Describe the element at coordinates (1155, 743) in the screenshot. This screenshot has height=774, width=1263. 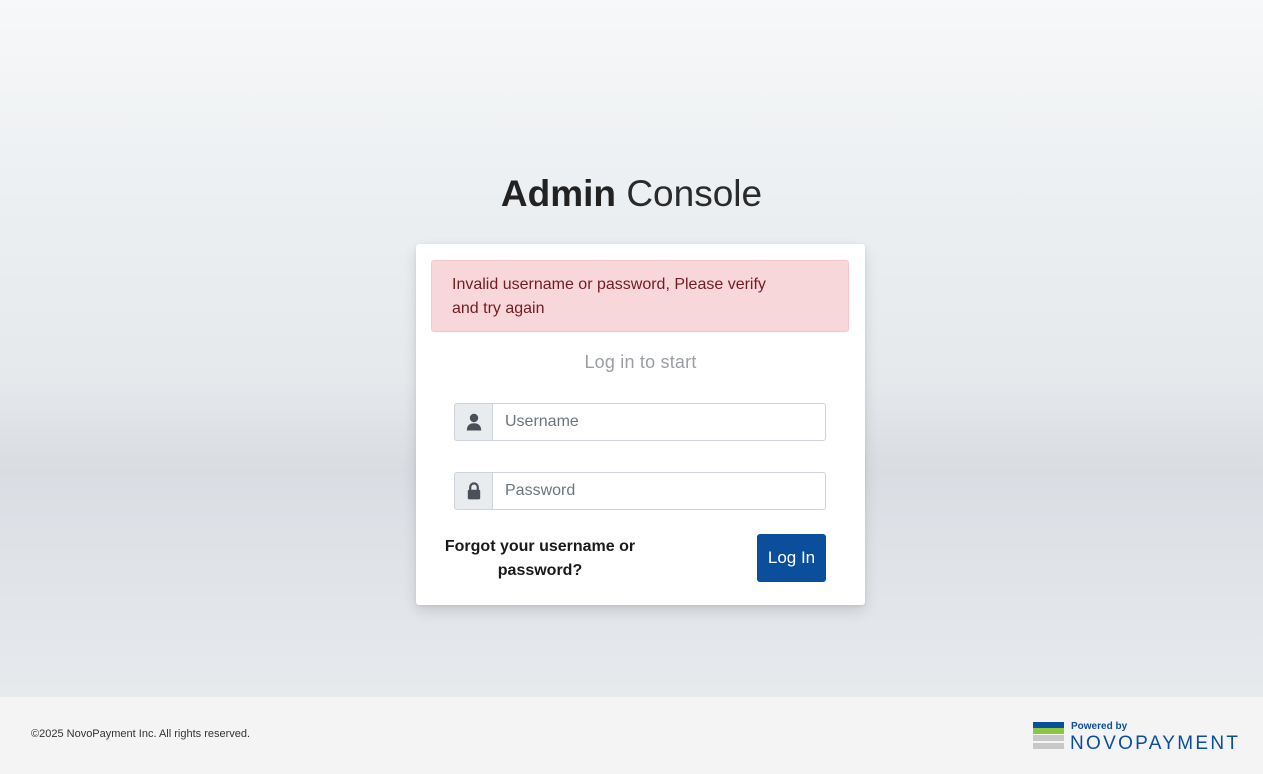
I see `brand-name: NOVOPAYMENT` at that location.